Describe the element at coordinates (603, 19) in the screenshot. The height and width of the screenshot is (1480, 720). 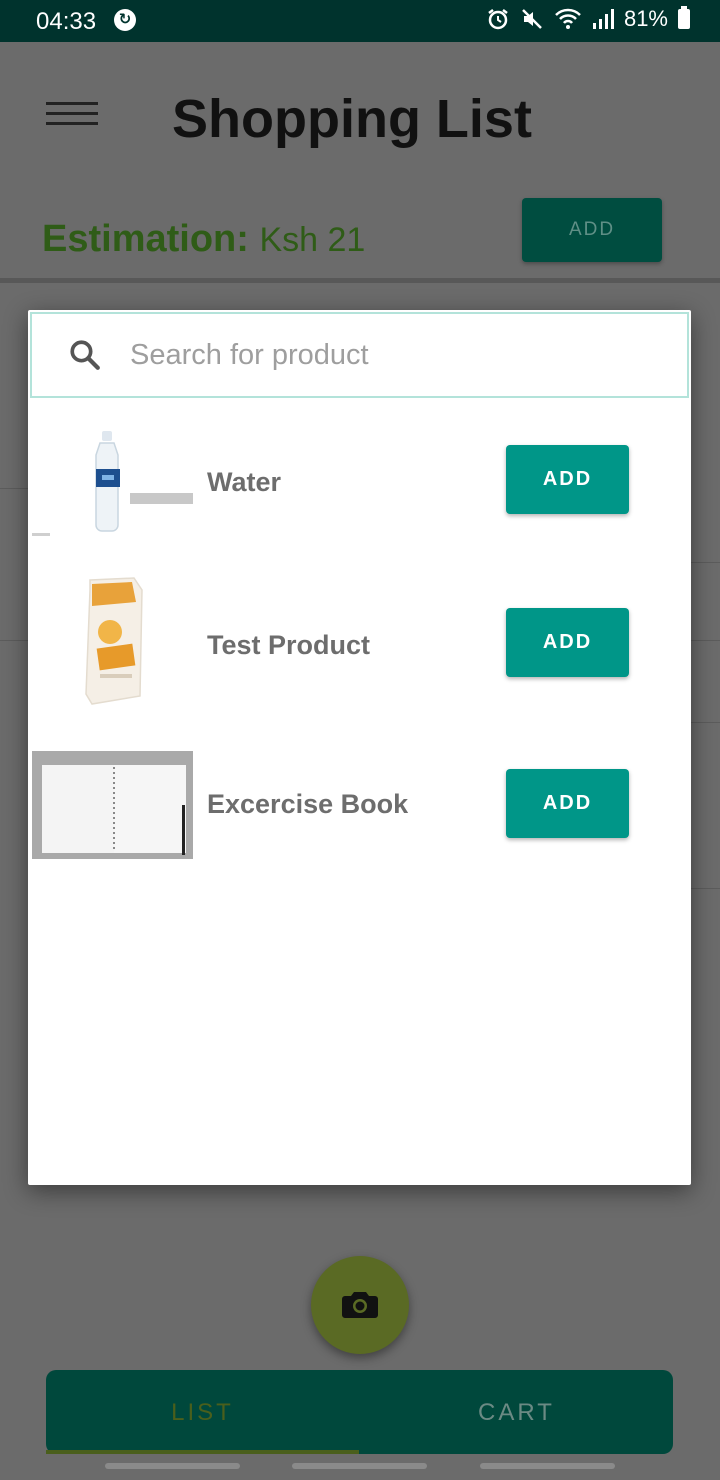
I see `signal-icon` at that location.